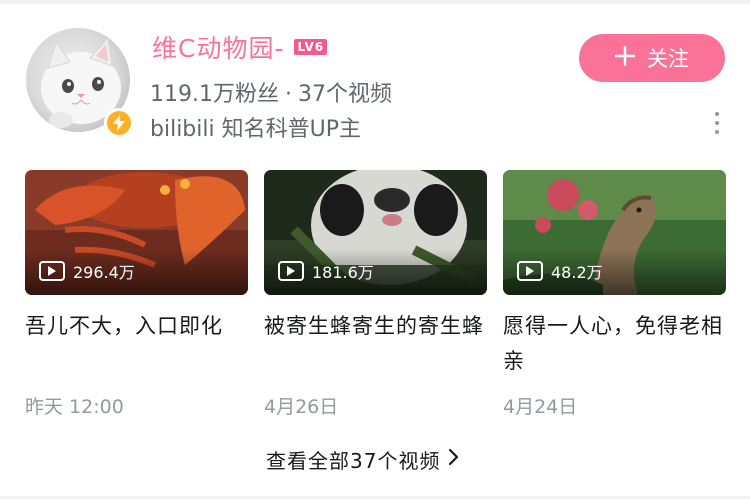  What do you see at coordinates (375, 232) in the screenshot?
I see `video-thumbnail: 181.6万` at bounding box center [375, 232].